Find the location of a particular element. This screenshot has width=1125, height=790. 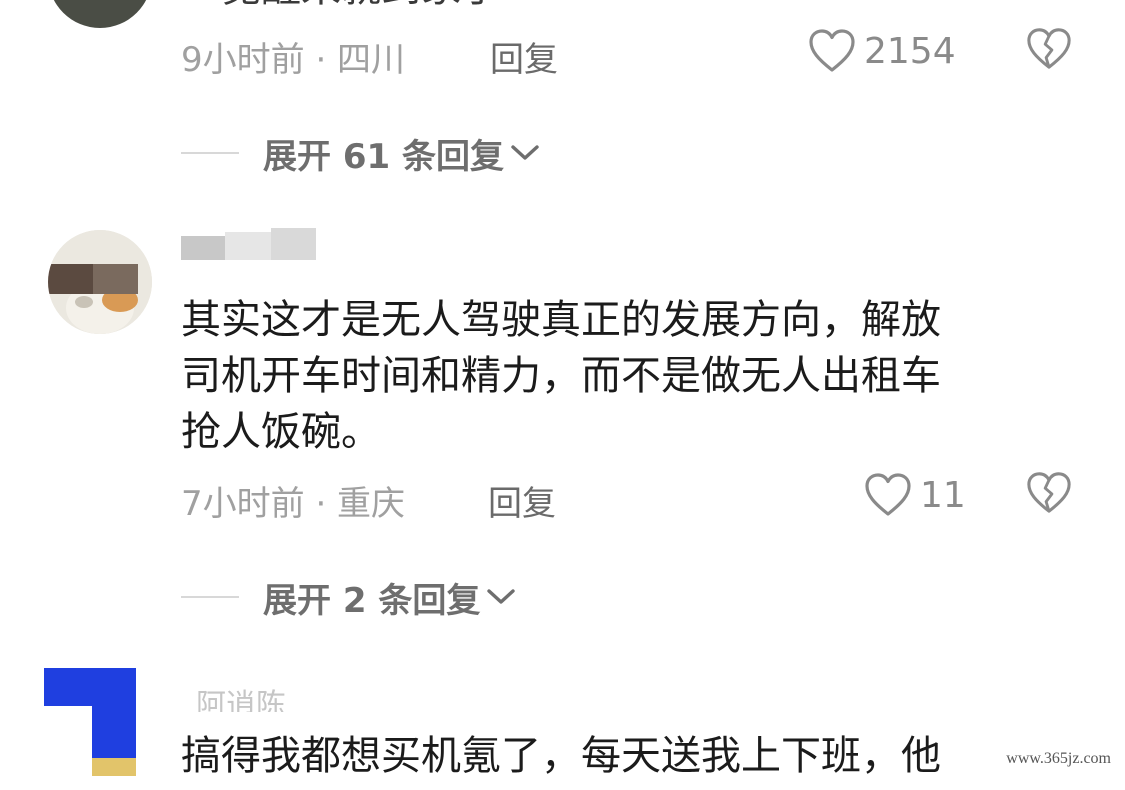

comment-1-like-button: 2154 is located at coordinates (882, 51).